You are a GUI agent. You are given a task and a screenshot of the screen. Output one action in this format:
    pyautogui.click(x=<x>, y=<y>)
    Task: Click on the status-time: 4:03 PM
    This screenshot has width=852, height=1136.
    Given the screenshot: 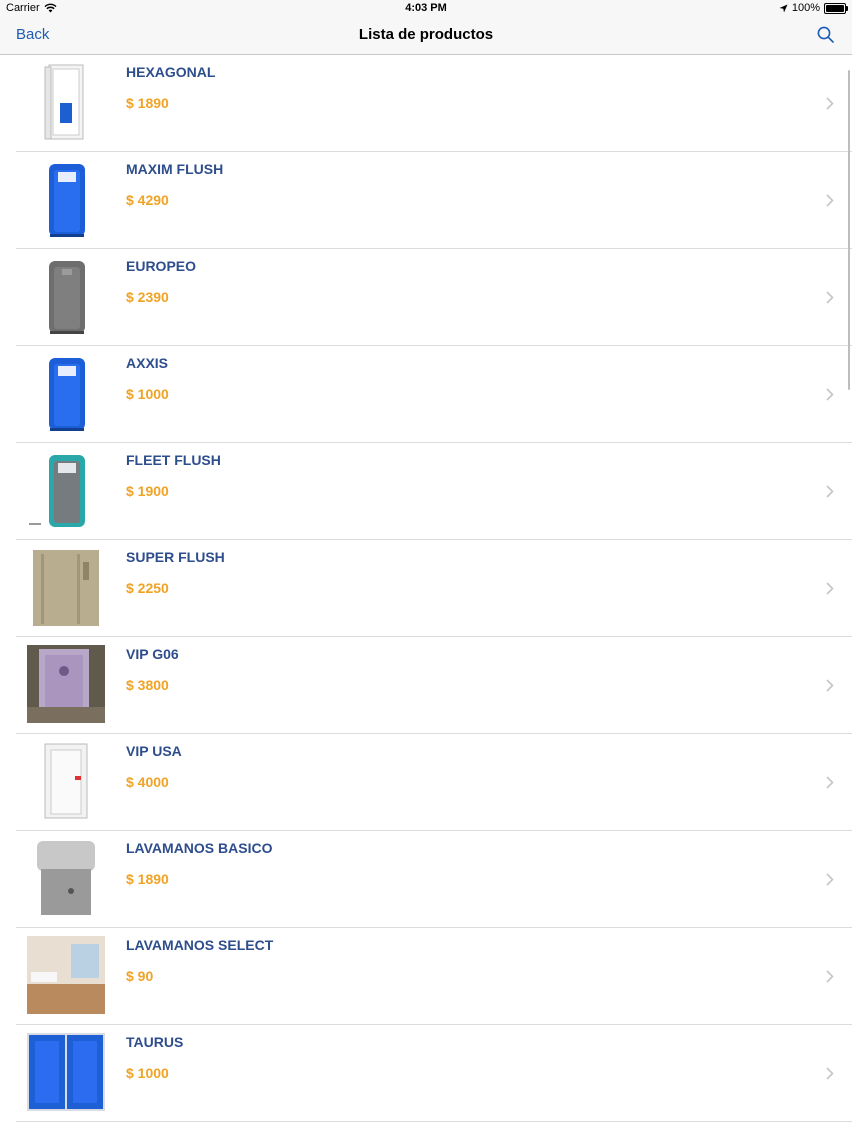 What is the action you would take?
    pyautogui.click(x=426, y=8)
    